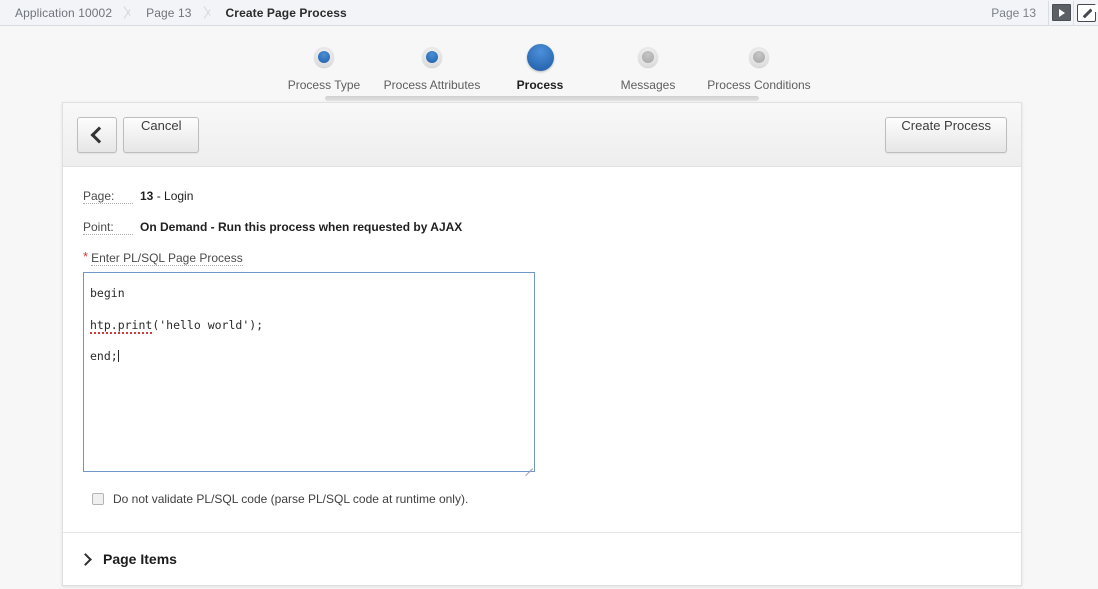 This screenshot has height=589, width=1098. What do you see at coordinates (309, 357) in the screenshot?
I see `code-line-3: end;` at bounding box center [309, 357].